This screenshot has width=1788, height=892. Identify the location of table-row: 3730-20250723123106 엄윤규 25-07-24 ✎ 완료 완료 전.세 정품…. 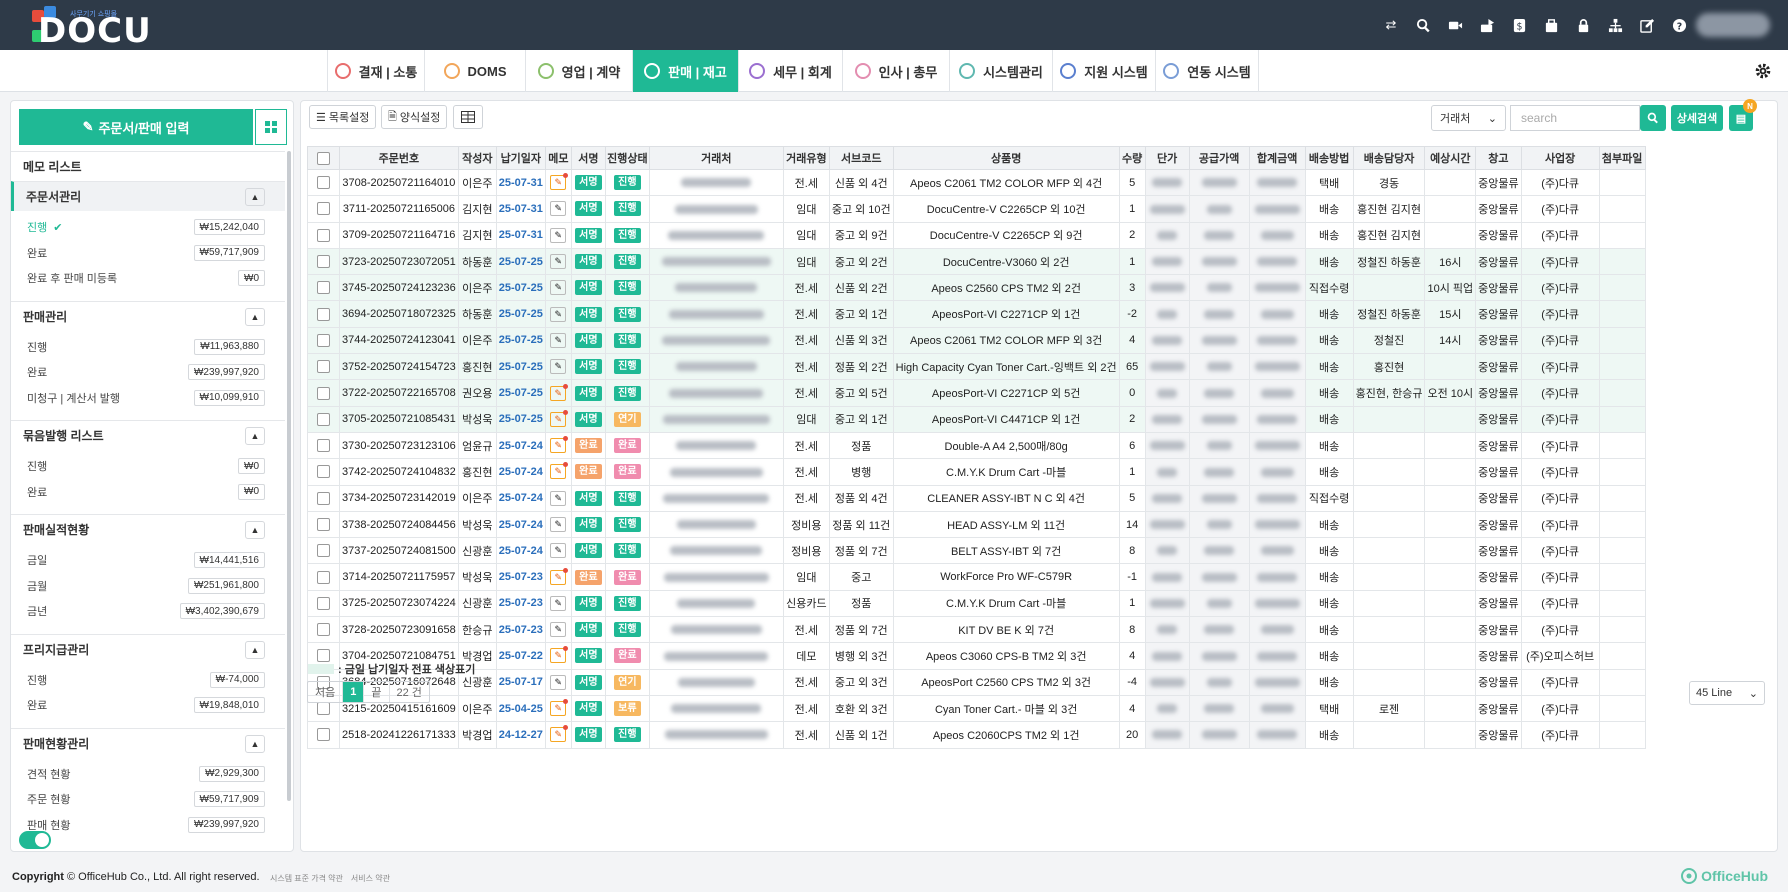
(976, 445).